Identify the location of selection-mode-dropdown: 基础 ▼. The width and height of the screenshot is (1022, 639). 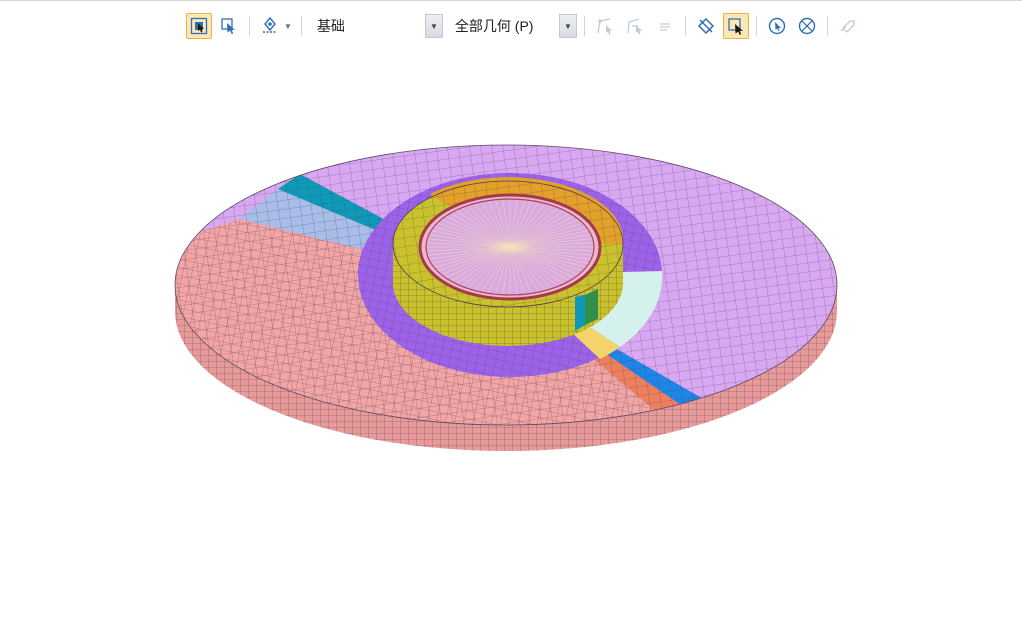
(376, 26).